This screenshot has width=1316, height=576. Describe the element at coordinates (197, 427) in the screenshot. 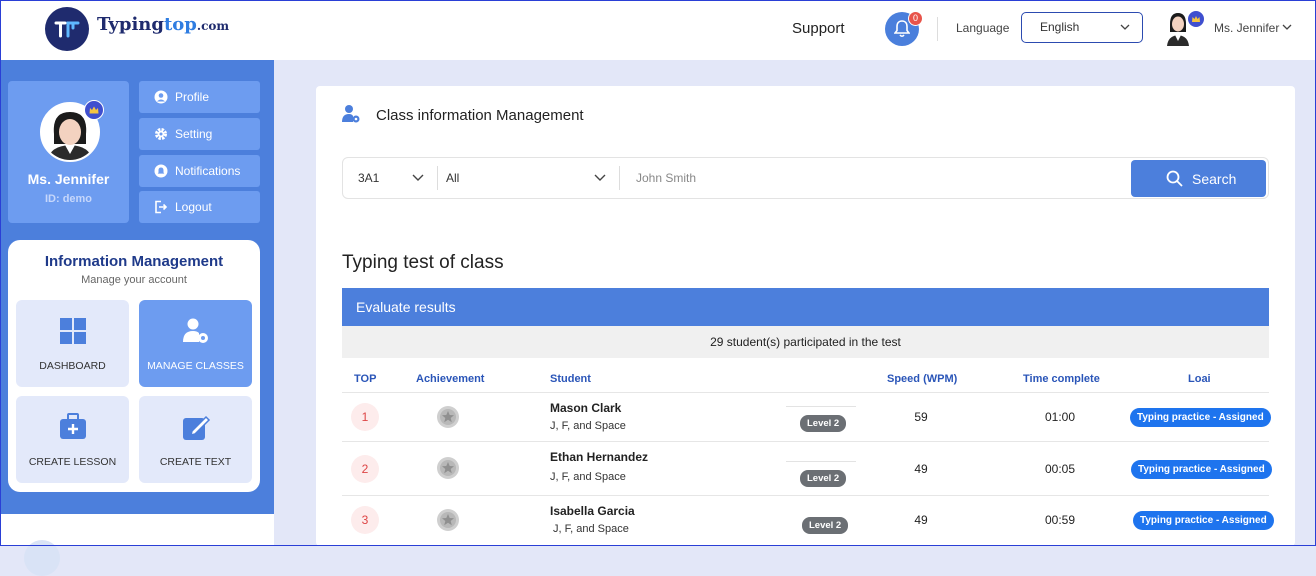

I see `edit-icon` at that location.